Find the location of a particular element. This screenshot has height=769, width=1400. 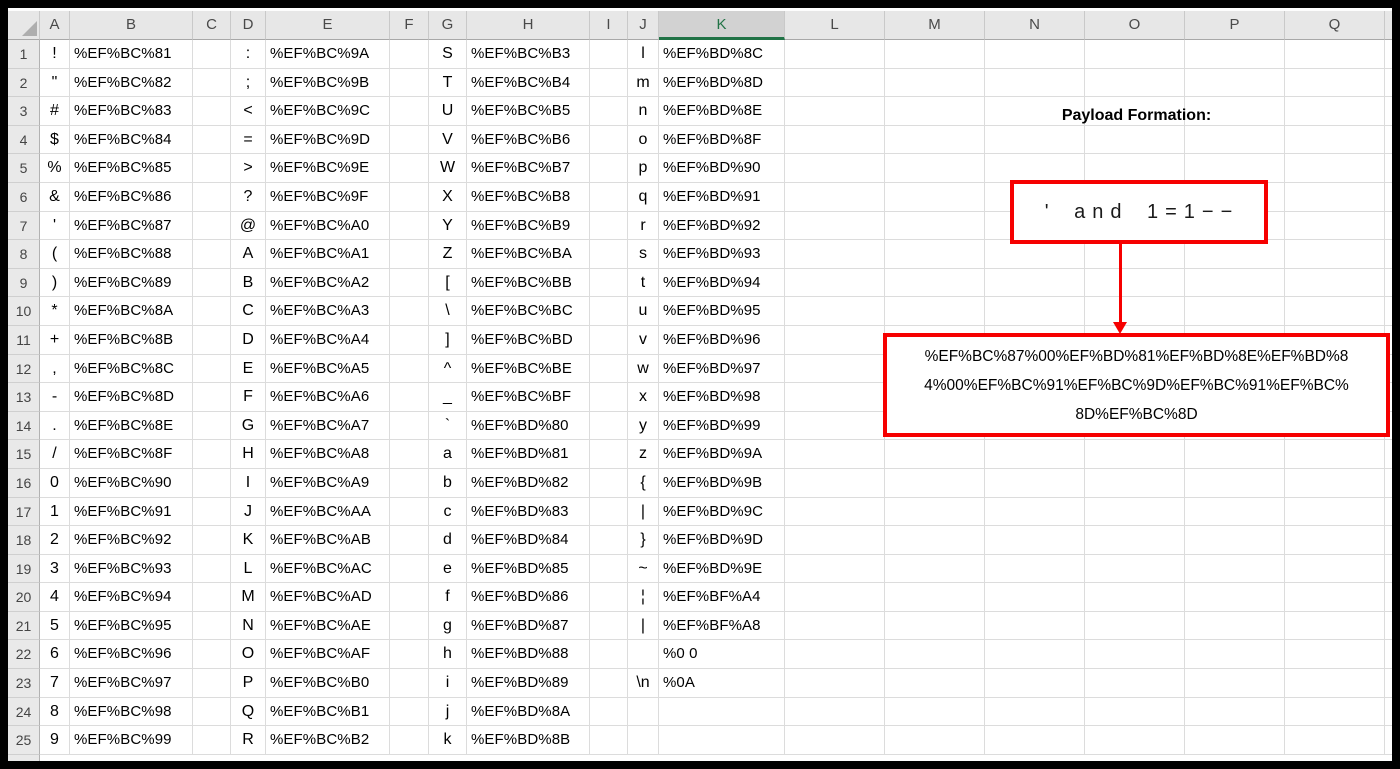

cell-J19: ~ is located at coordinates (643, 569).